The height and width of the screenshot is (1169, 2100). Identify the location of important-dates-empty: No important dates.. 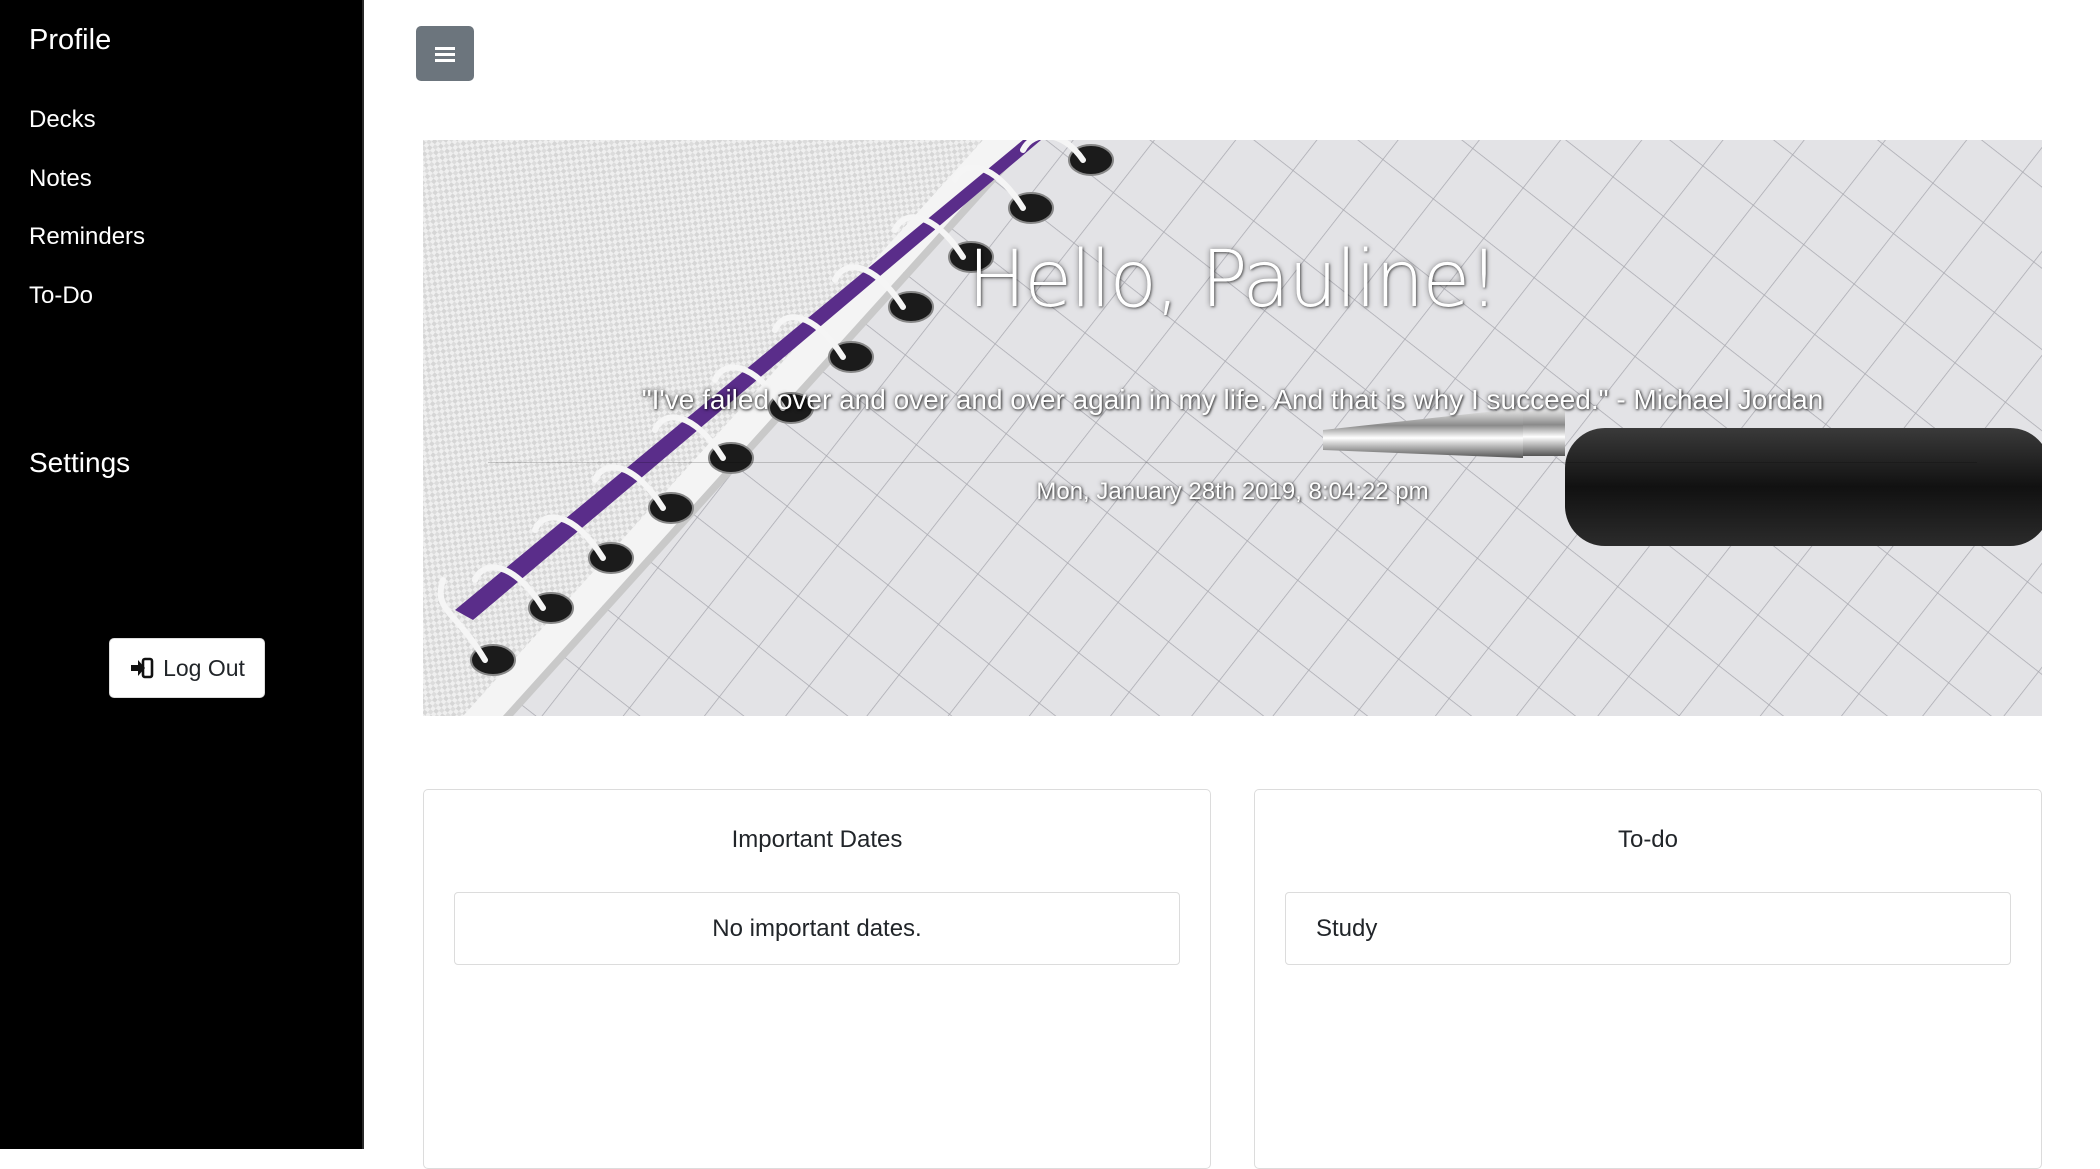
(817, 928).